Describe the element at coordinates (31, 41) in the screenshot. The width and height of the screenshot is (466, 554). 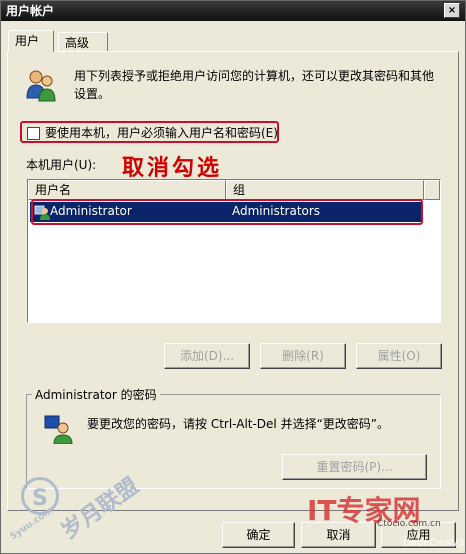
I see `tab-users: 用户` at that location.